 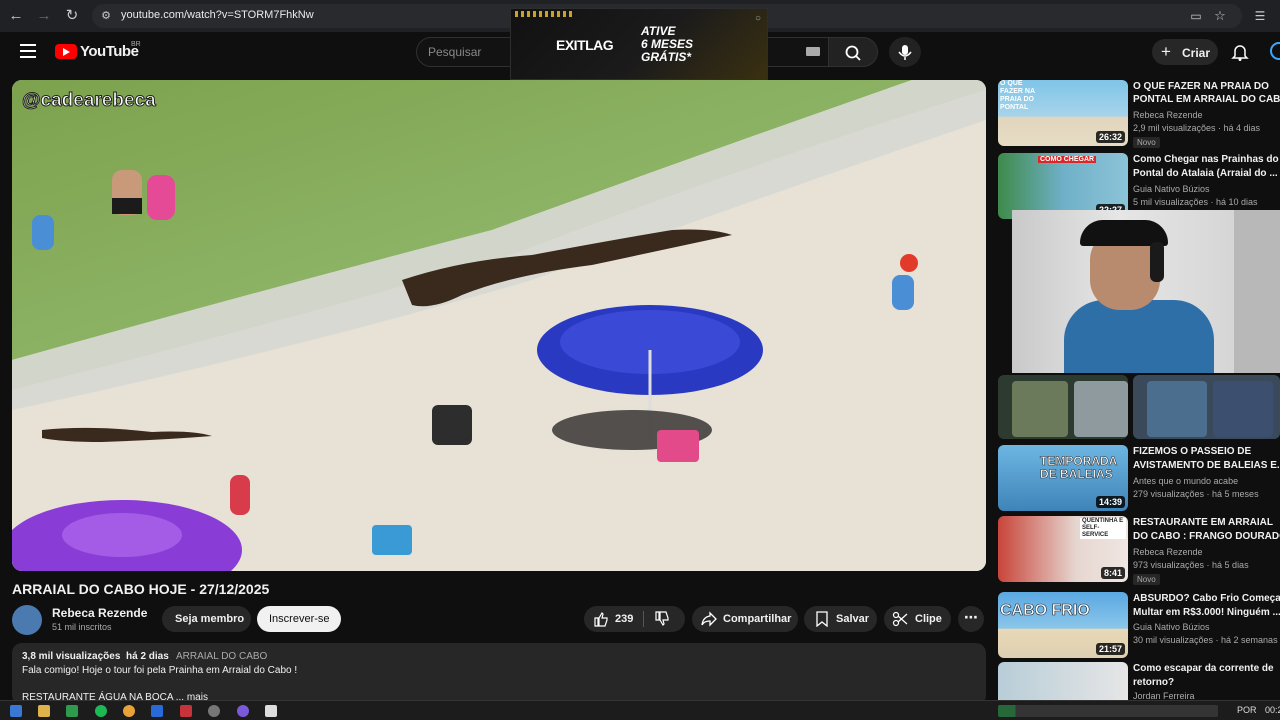 What do you see at coordinates (82, 627) in the screenshot?
I see `subscriber-count: 51 mil inscritos` at bounding box center [82, 627].